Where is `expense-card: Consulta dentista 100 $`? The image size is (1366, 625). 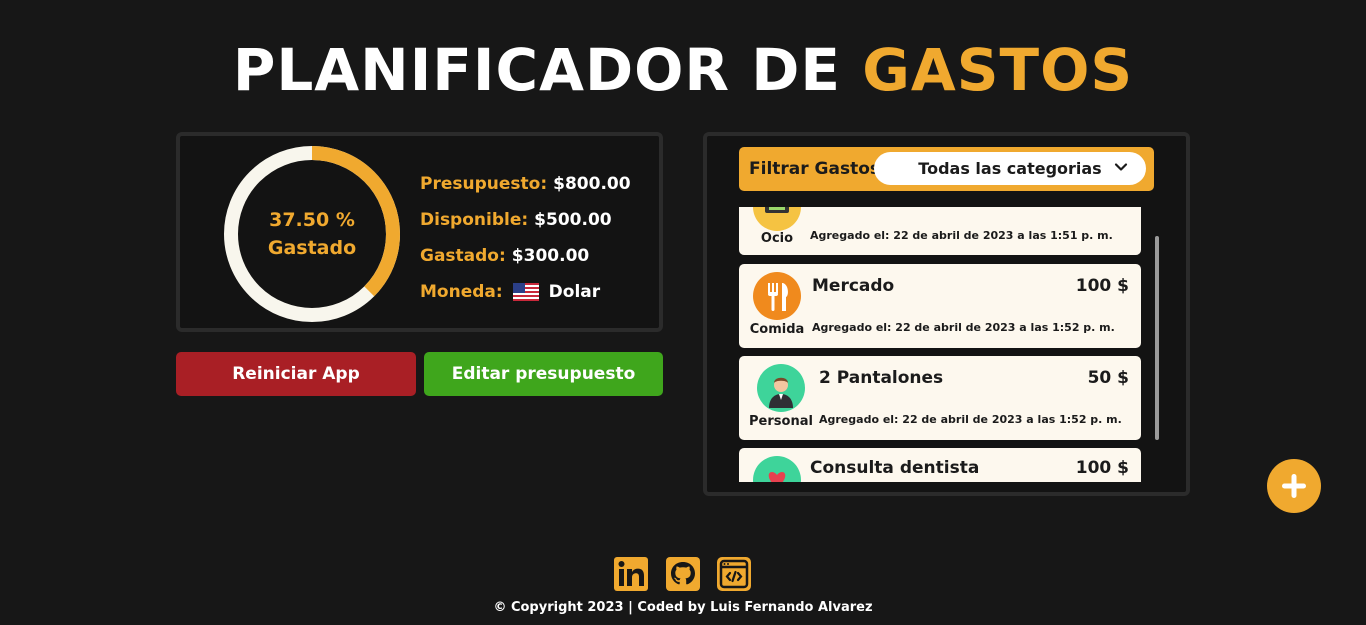
expense-card: Consulta dentista 100 $ is located at coordinates (940, 465).